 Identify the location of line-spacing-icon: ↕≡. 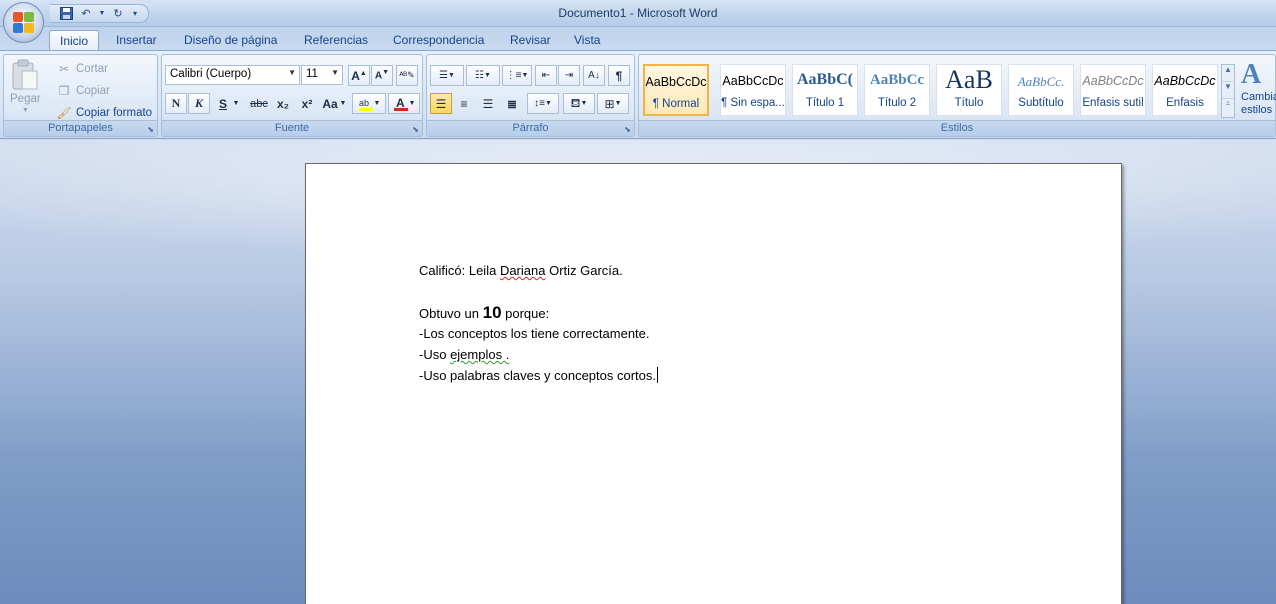
(539, 103).